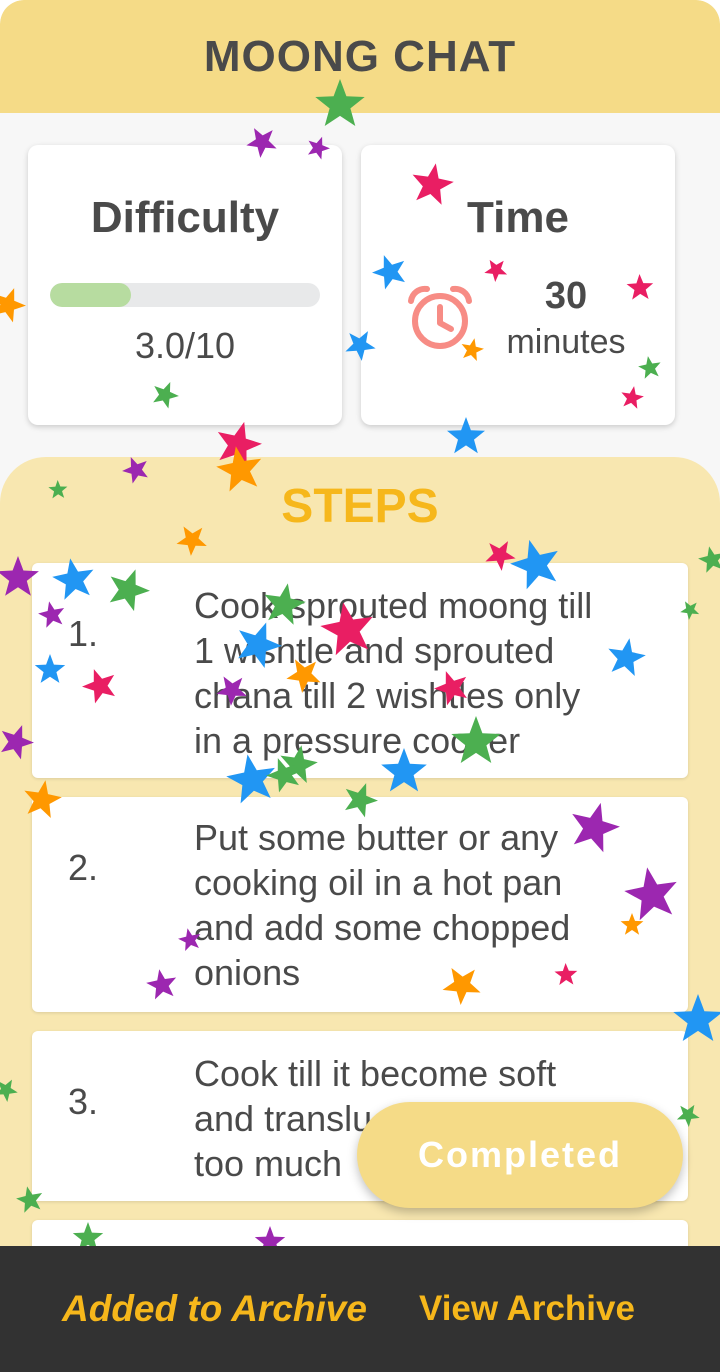  Describe the element at coordinates (247, 972) in the screenshot. I see `step-text-line: onions` at that location.